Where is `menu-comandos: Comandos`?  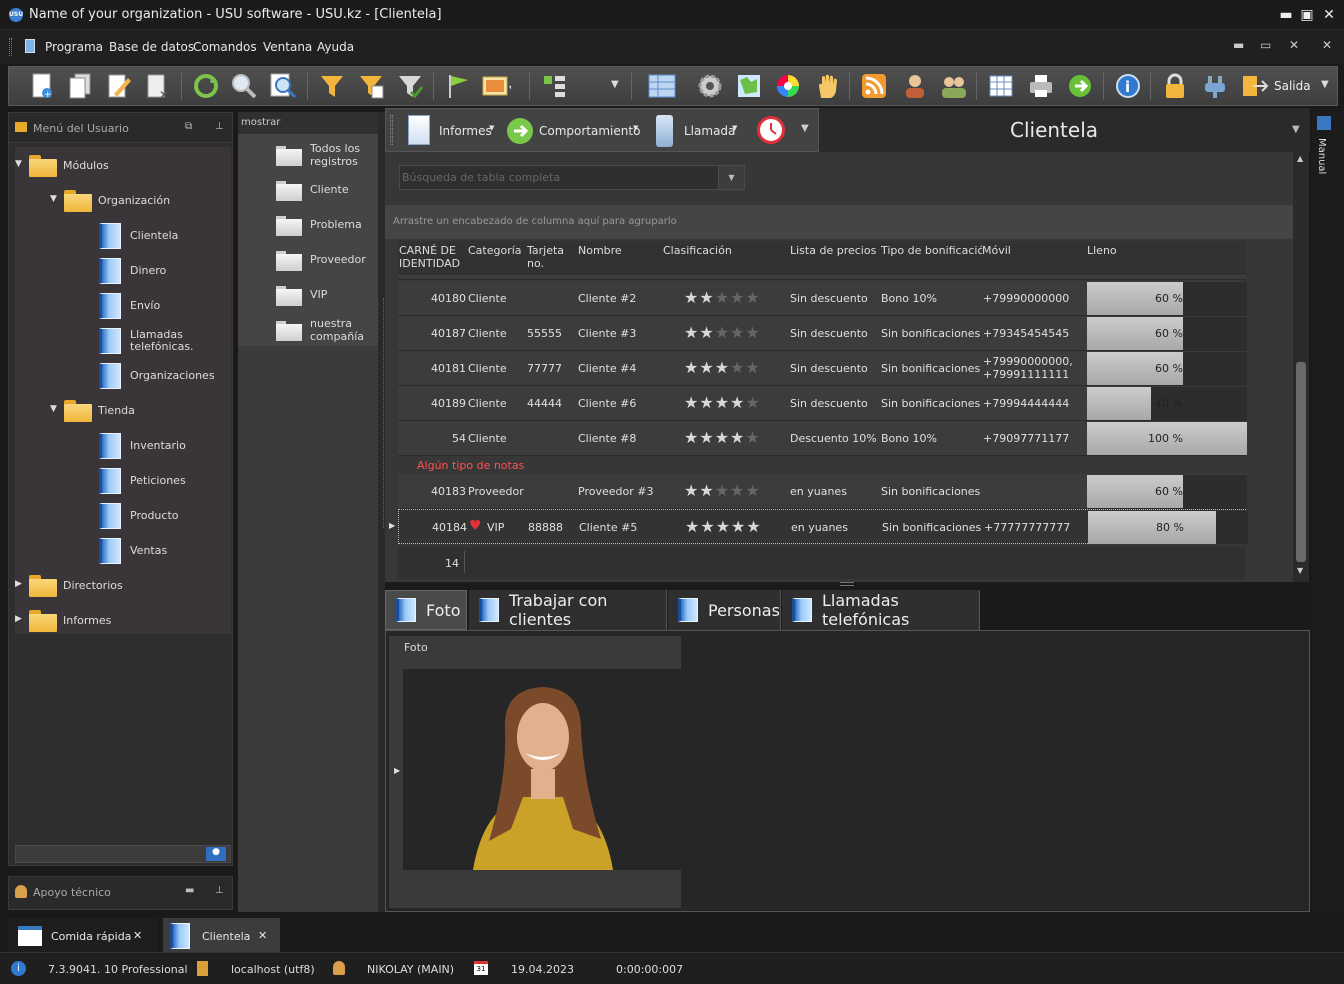
menu-comandos: Comandos is located at coordinates (225, 47).